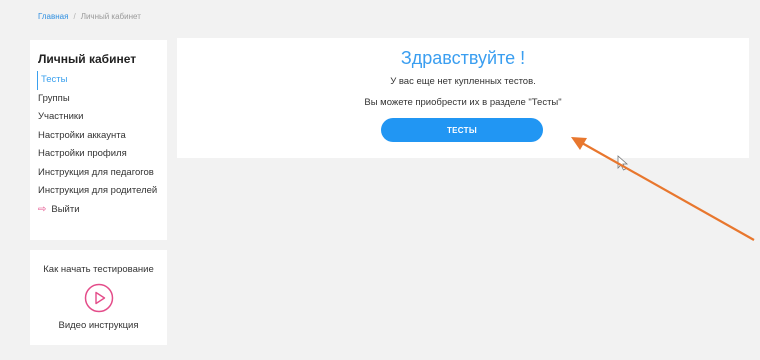 Image resolution: width=760 pixels, height=360 pixels. Describe the element at coordinates (42, 209) in the screenshot. I see `logout-icon: ⇨` at that location.